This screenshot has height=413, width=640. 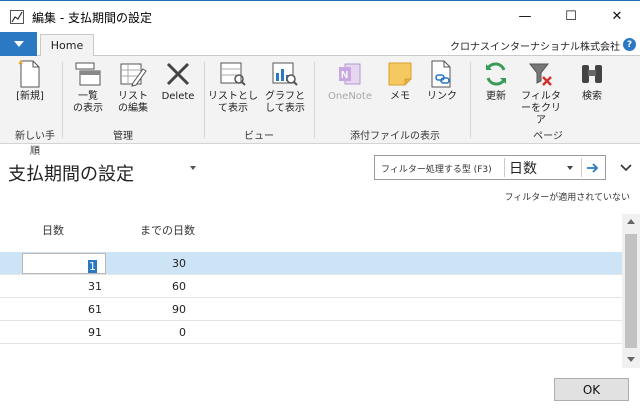 I want to click on show-as-list-button: リストとし て表示, so click(x=233, y=87).